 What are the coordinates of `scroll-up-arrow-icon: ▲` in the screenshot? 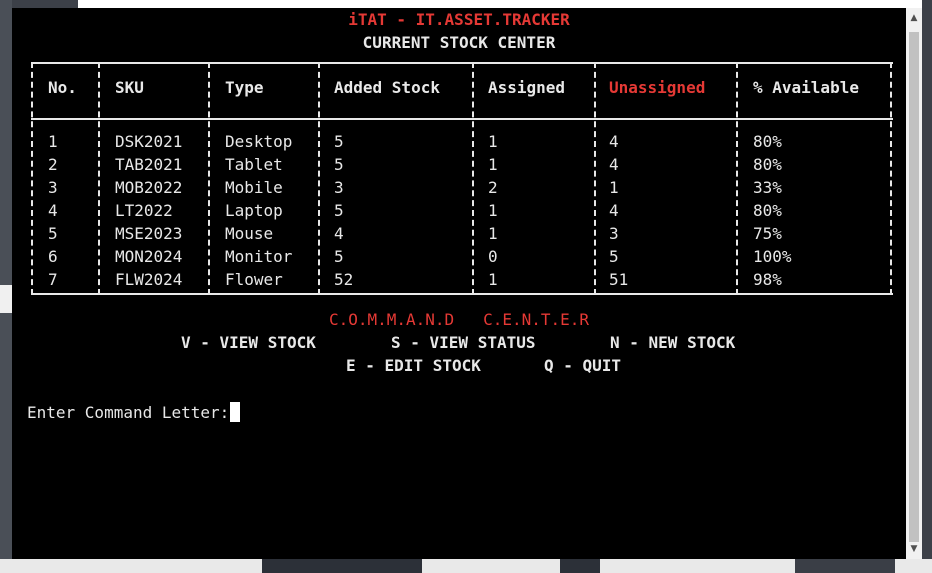 It's located at (914, 18).